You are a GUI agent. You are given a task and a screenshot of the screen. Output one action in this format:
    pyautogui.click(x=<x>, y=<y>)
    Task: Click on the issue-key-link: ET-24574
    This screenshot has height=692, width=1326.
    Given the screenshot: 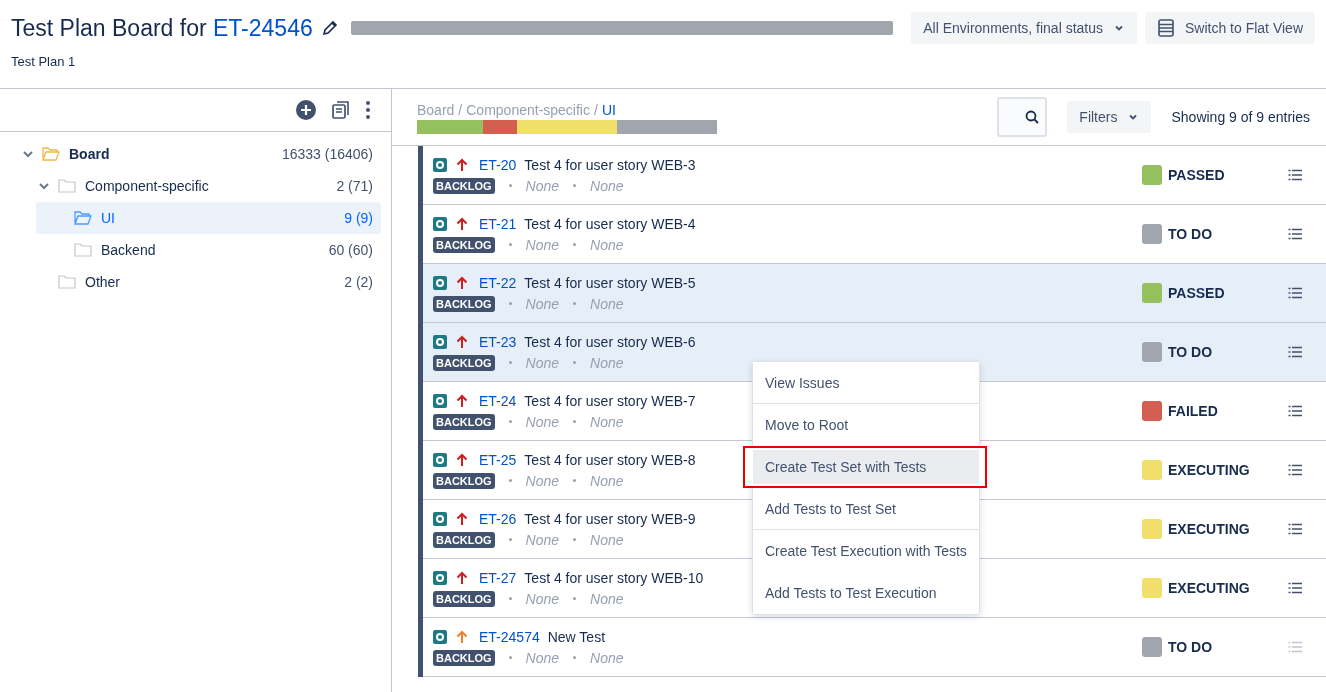 What is the action you would take?
    pyautogui.click(x=509, y=636)
    